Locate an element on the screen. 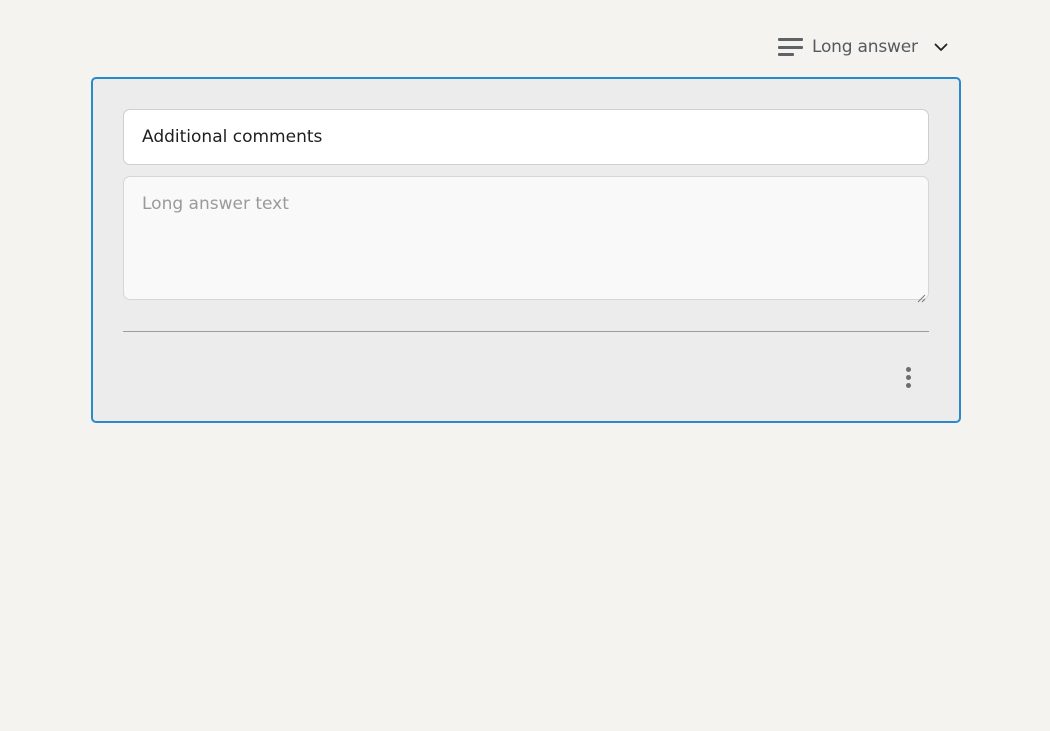 The image size is (1050, 731). more-options-icon is located at coordinates (908, 377).